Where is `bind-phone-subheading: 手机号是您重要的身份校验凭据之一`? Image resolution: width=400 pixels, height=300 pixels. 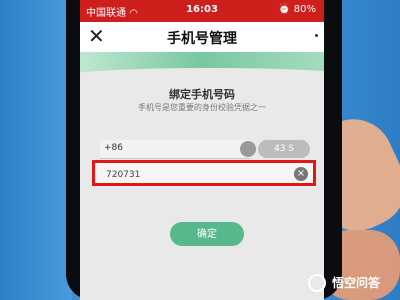 bind-phone-subheading: 手机号是您重要的身份校验凭据之一 is located at coordinates (202, 107).